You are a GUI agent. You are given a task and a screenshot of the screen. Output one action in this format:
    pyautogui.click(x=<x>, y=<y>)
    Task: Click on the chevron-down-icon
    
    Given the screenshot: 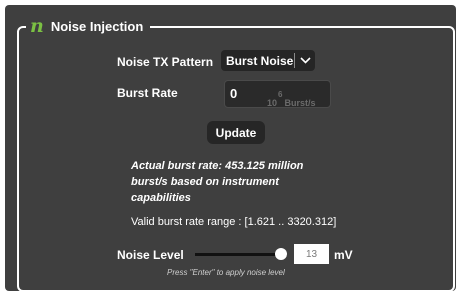 What is the action you would take?
    pyautogui.click(x=305, y=60)
    